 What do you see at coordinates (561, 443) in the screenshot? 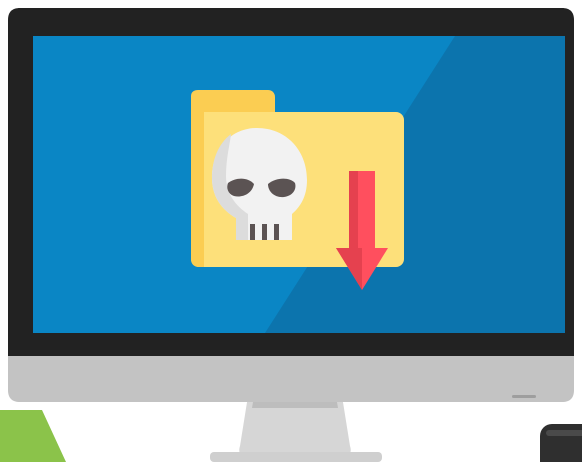
I see `corner-object` at bounding box center [561, 443].